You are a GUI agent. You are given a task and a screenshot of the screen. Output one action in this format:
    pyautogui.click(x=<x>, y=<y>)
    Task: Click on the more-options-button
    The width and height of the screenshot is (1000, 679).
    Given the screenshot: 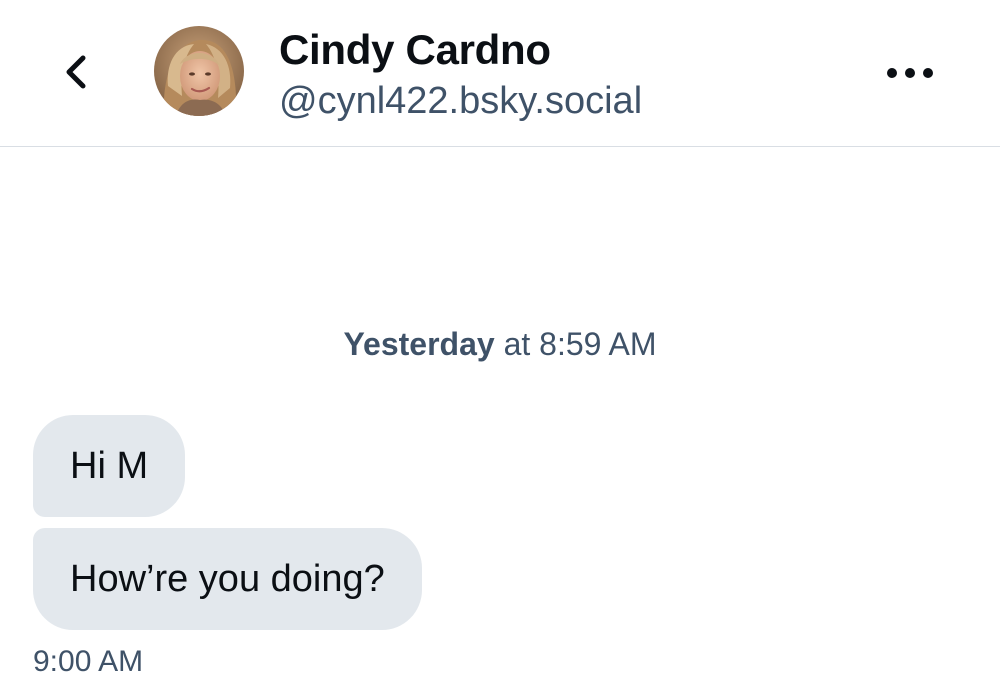 What is the action you would take?
    pyautogui.click(x=910, y=73)
    